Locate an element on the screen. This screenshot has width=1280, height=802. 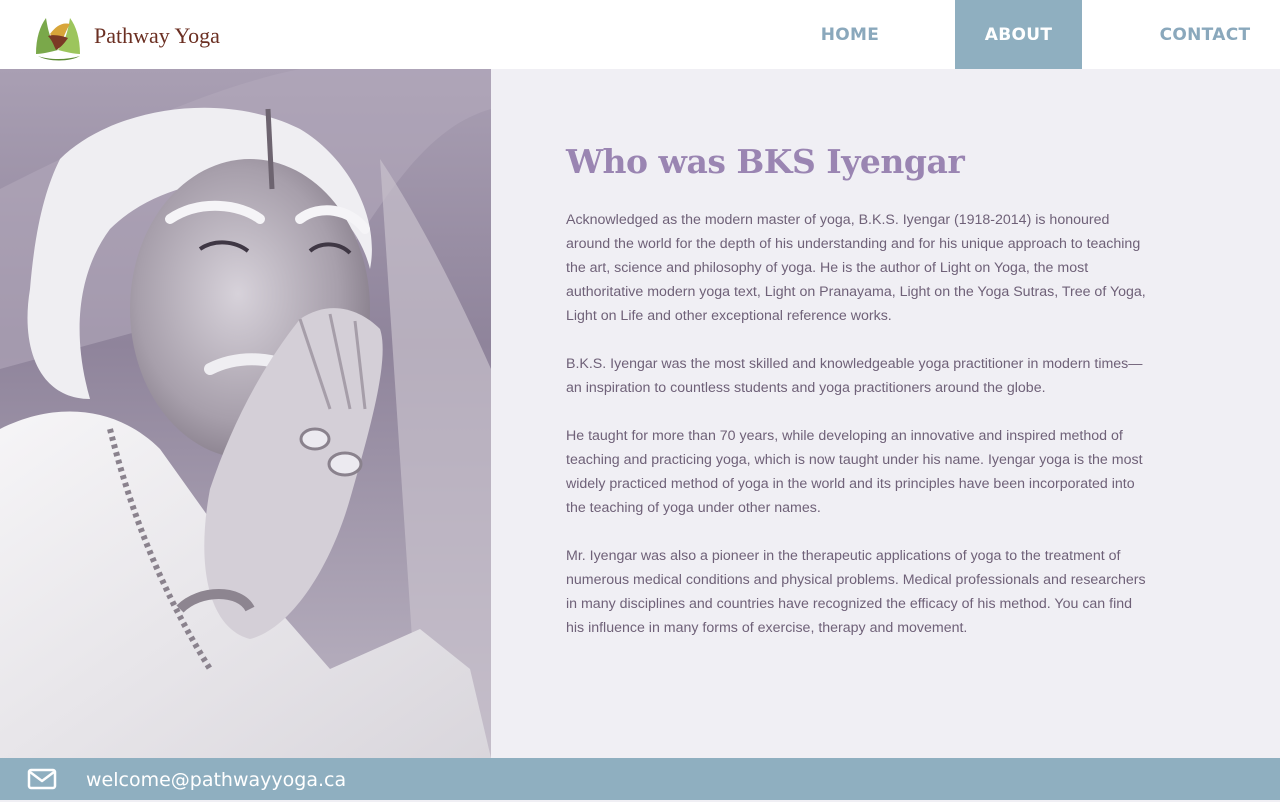
logo: Pathway Yoga is located at coordinates (125, 36).